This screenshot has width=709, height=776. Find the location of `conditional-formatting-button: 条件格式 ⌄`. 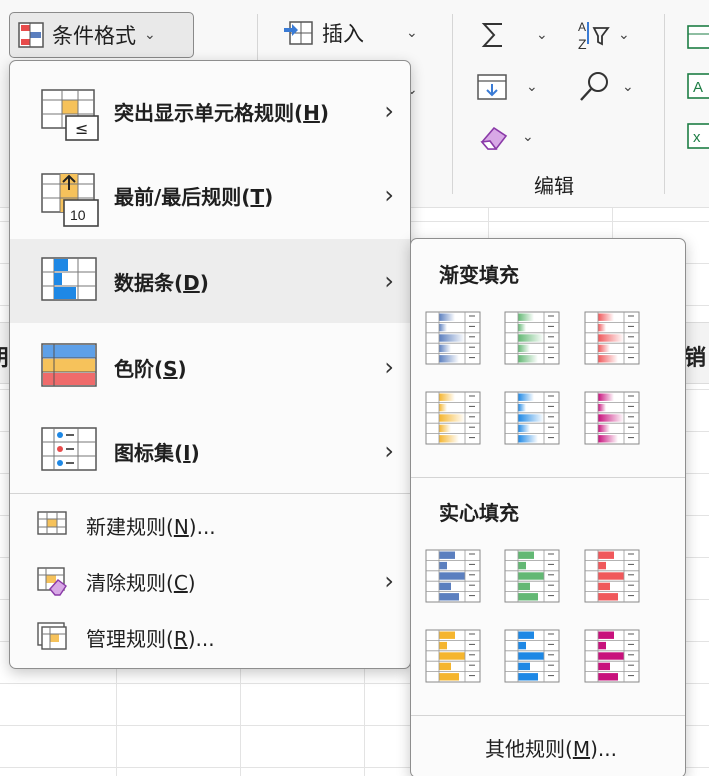

conditional-formatting-button: 条件格式 ⌄ is located at coordinates (101, 35).